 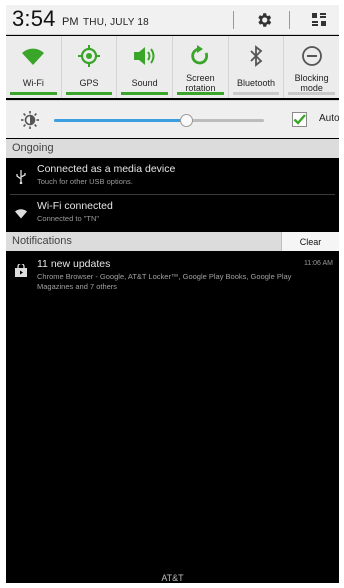 I want to click on gear-icon, so click(x=265, y=20).